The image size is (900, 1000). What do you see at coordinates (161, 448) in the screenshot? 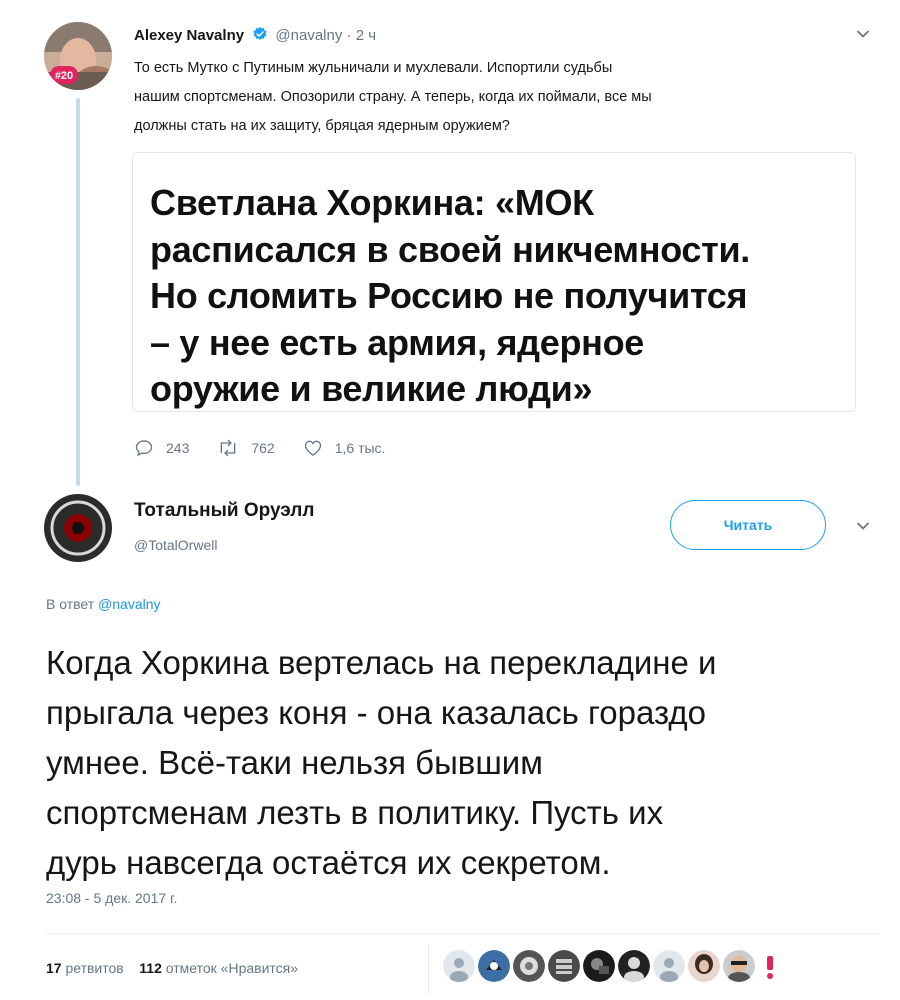
I see `reply-button: 243` at bounding box center [161, 448].